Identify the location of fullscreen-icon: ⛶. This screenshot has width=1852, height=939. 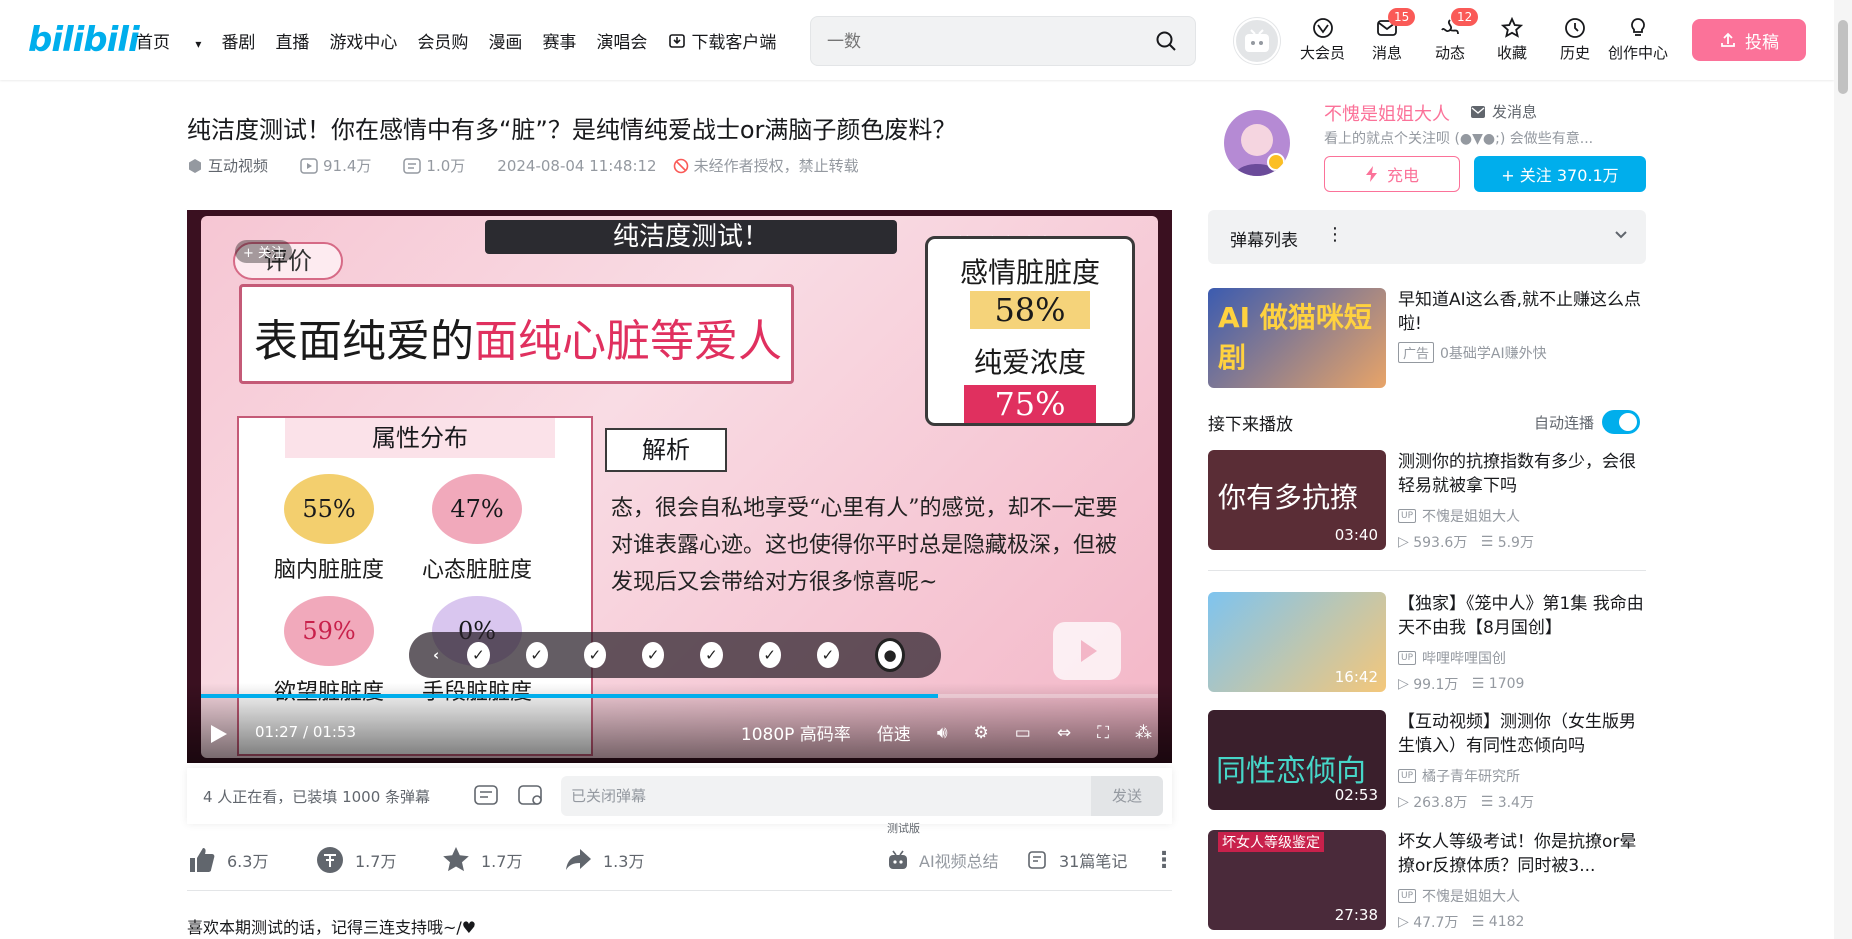
(1103, 733).